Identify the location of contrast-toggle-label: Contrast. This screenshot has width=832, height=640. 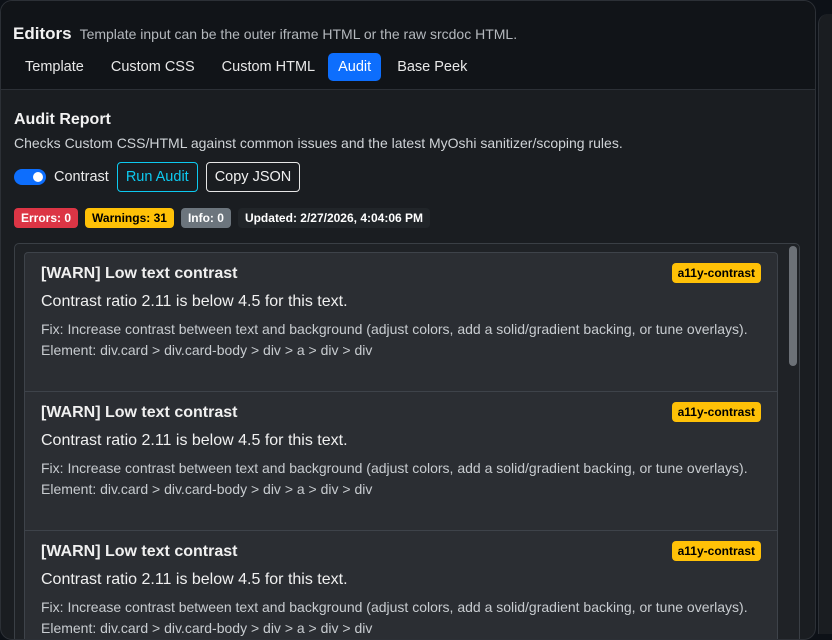
(81, 177).